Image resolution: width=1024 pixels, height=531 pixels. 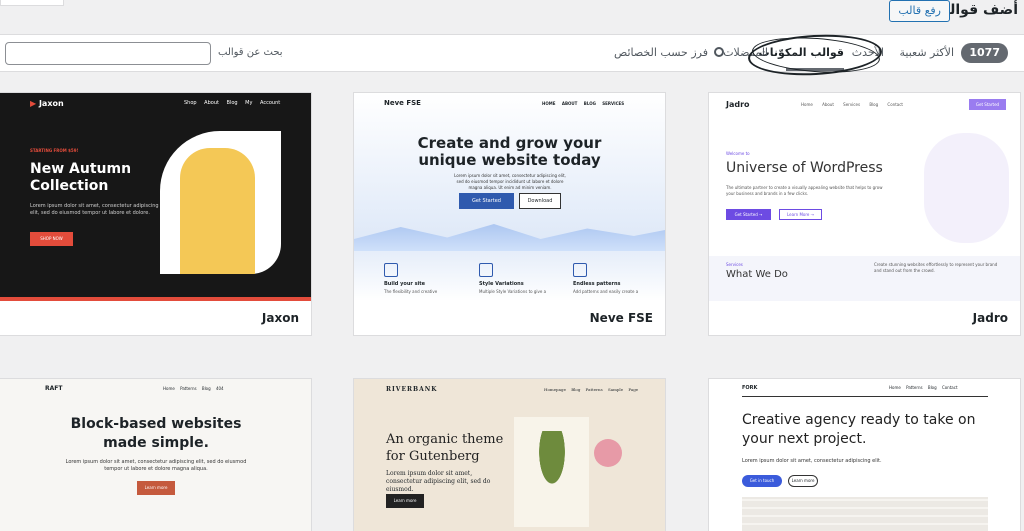 What do you see at coordinates (552, 466) in the screenshot?
I see `palm-illustration` at bounding box center [552, 466].